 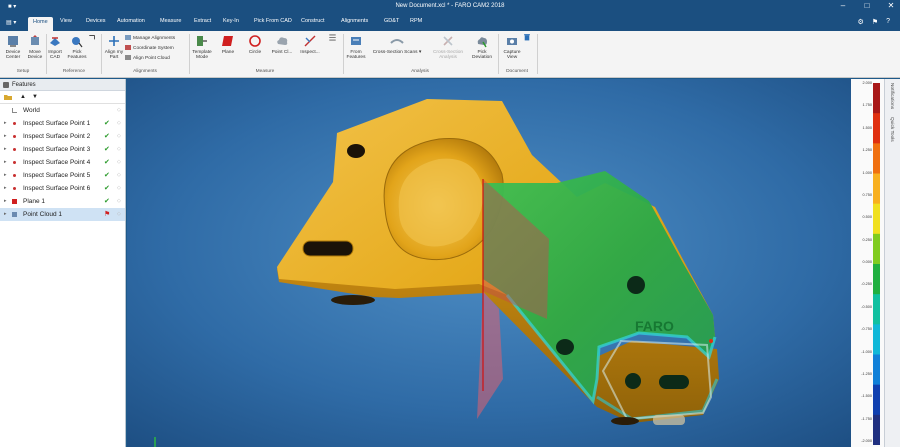 What do you see at coordinates (867, 217) in the screenshot?
I see `color-scale-tick: 0.500` at bounding box center [867, 217].